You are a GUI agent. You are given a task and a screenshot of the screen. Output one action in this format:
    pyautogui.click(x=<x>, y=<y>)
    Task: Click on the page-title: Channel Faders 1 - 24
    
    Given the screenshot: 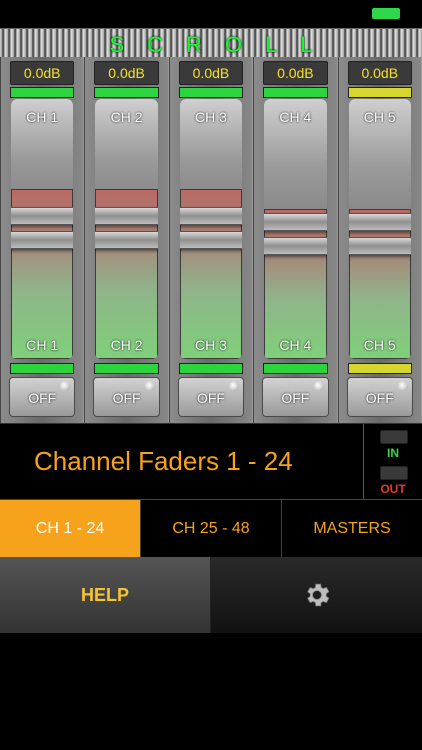 What is the action you would take?
    pyautogui.click(x=163, y=461)
    